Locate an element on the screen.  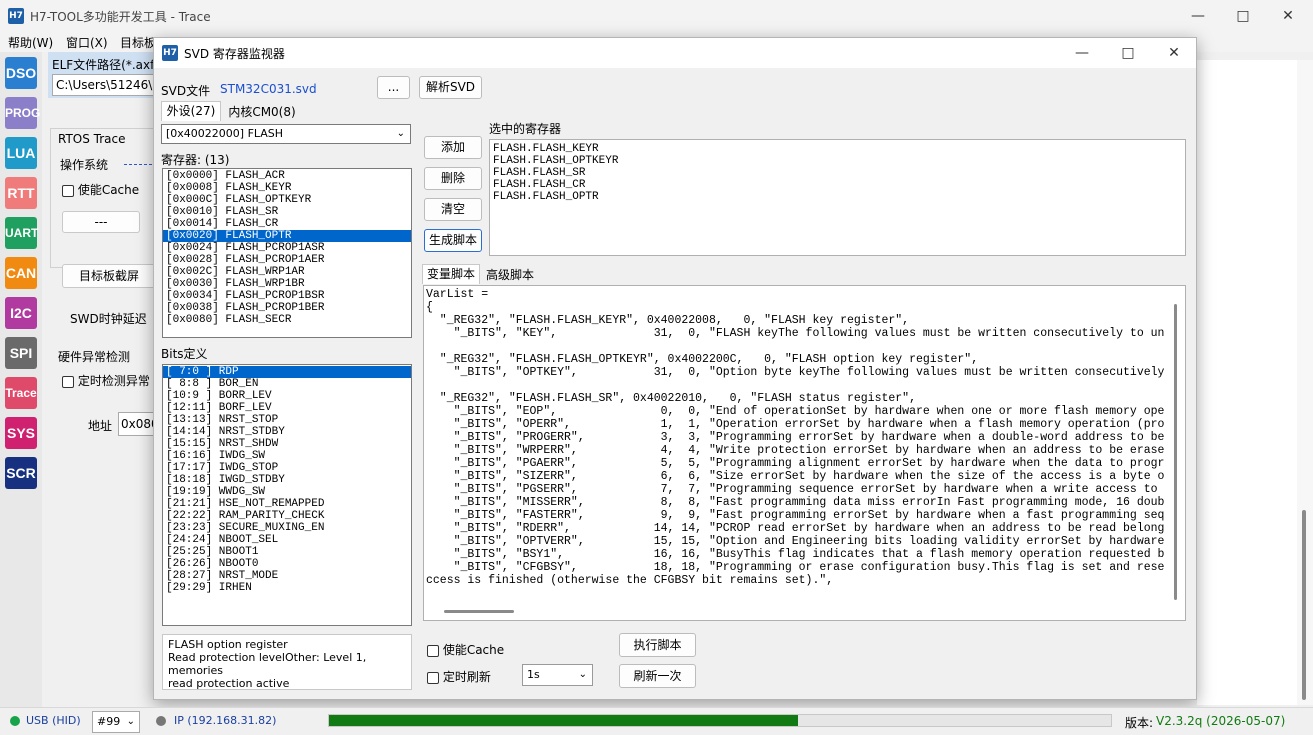
timer-check-checkbox: 定时检测异常 is located at coordinates (106, 380).